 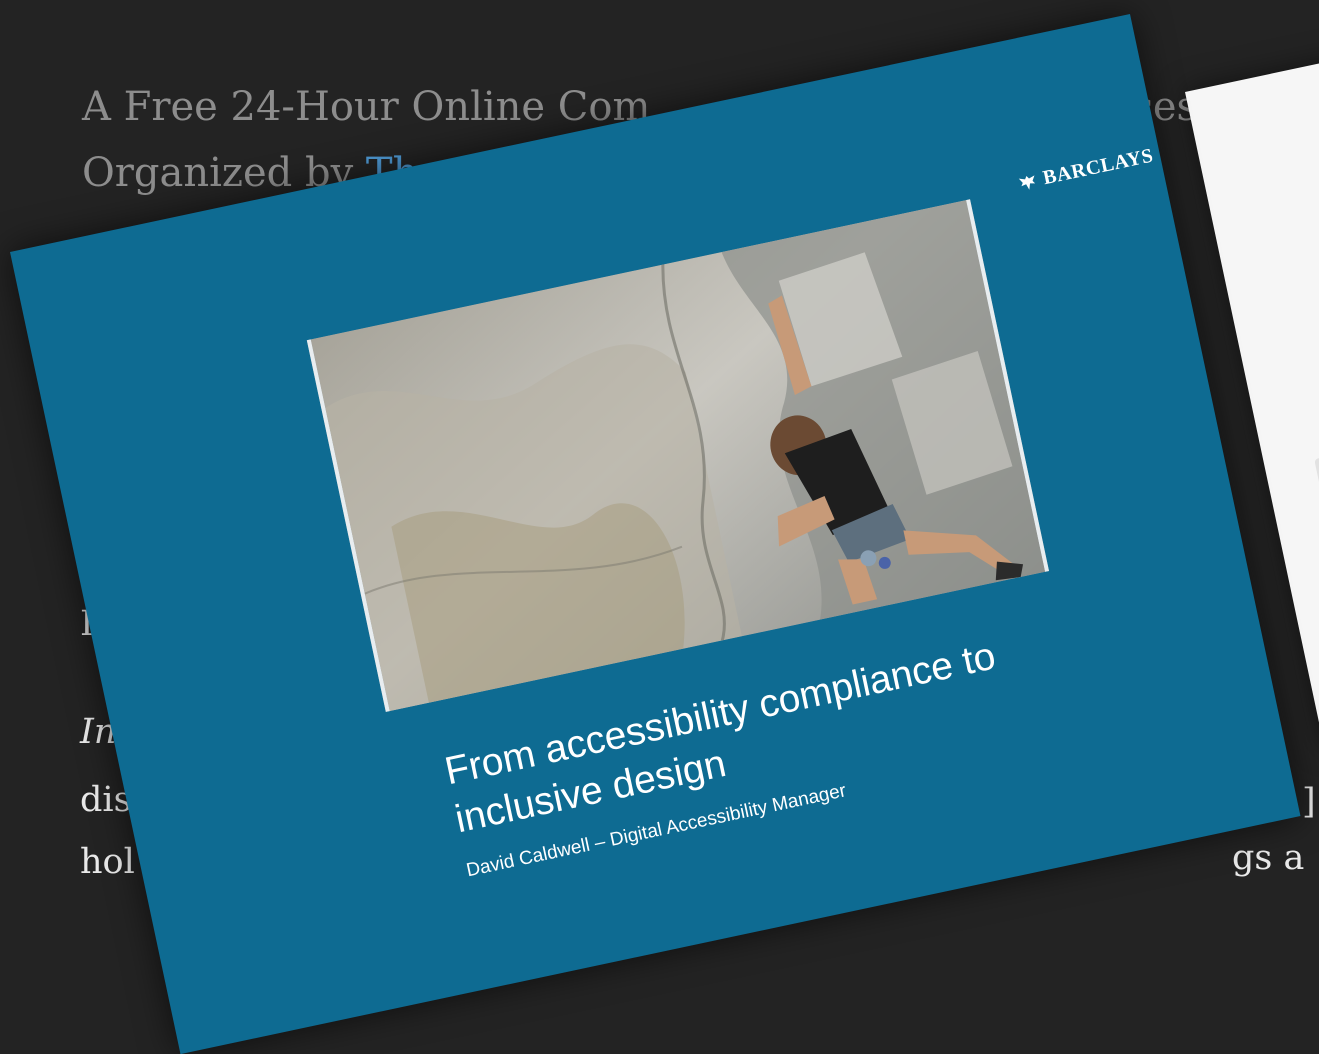 What do you see at coordinates (1268, 858) in the screenshot?
I see `body-text-fragment: gs a` at bounding box center [1268, 858].